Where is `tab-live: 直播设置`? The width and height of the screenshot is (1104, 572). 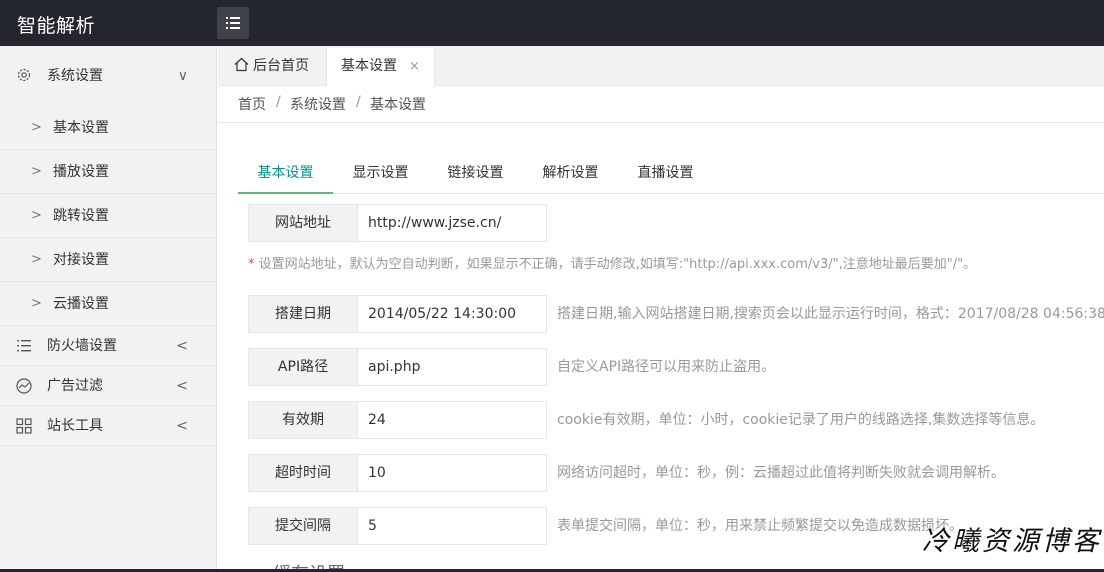
tab-live: 直播设置 is located at coordinates (665, 173).